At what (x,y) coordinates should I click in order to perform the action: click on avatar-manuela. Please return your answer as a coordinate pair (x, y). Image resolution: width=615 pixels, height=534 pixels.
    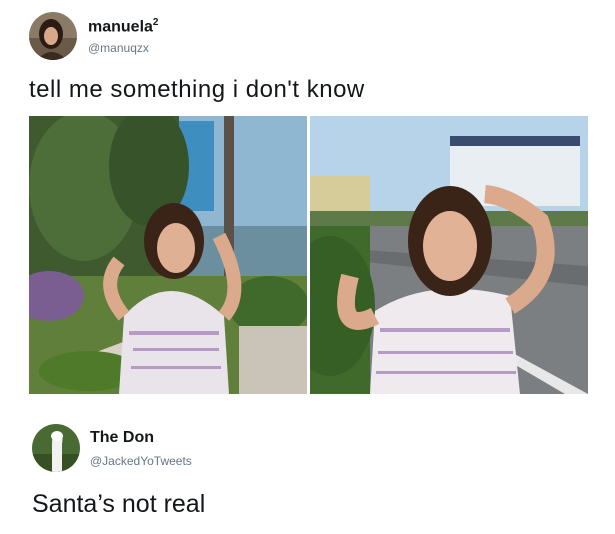
    Looking at the image, I should click on (53, 36).